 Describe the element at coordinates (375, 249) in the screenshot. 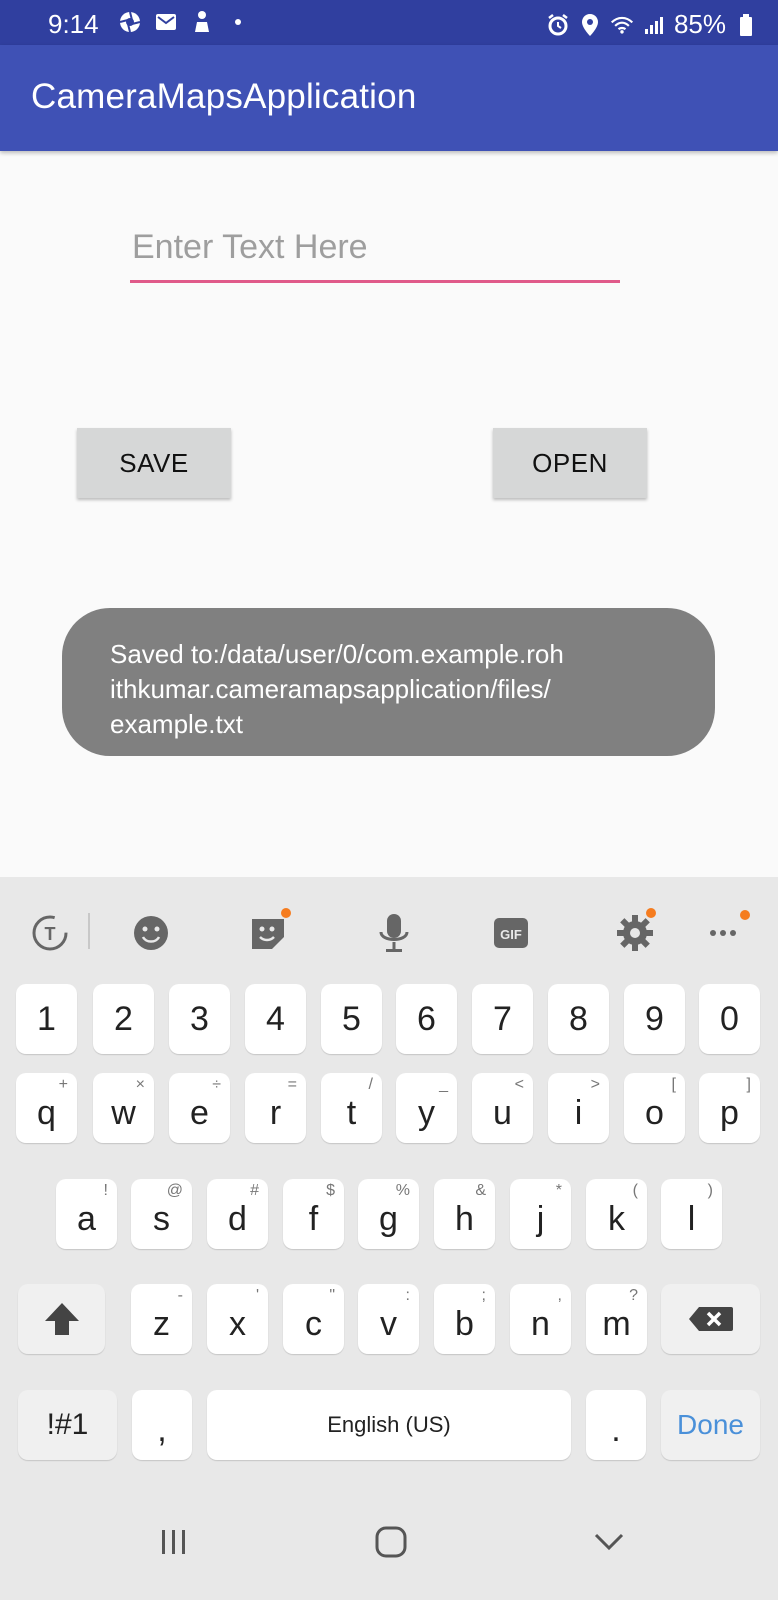

I see `text-input` at that location.